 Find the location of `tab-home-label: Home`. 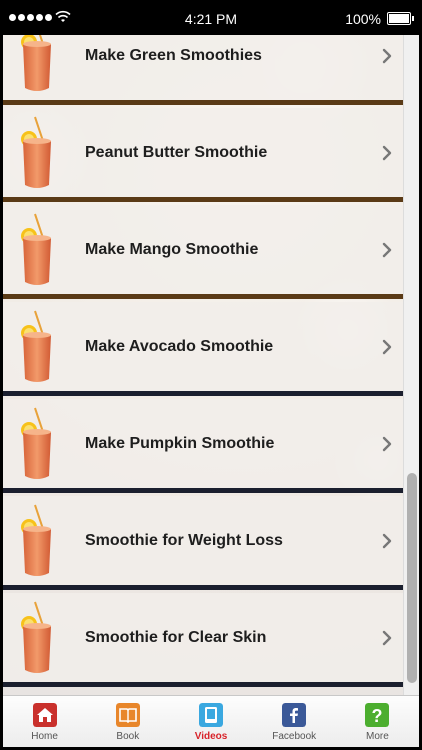

tab-home-label: Home is located at coordinates (44, 736).